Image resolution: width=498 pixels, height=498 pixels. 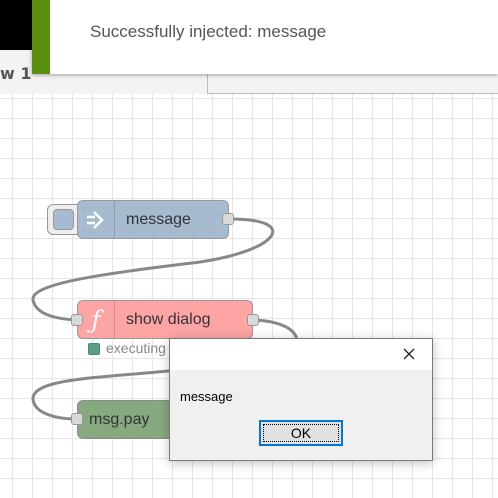 I want to click on debug-node-label: msg.pay, so click(x=119, y=419).